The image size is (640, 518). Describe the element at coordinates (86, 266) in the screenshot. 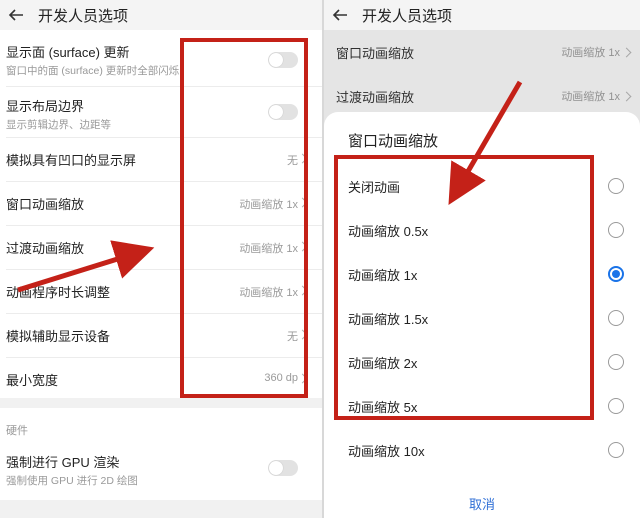

I see `annotation-arrow-left` at that location.